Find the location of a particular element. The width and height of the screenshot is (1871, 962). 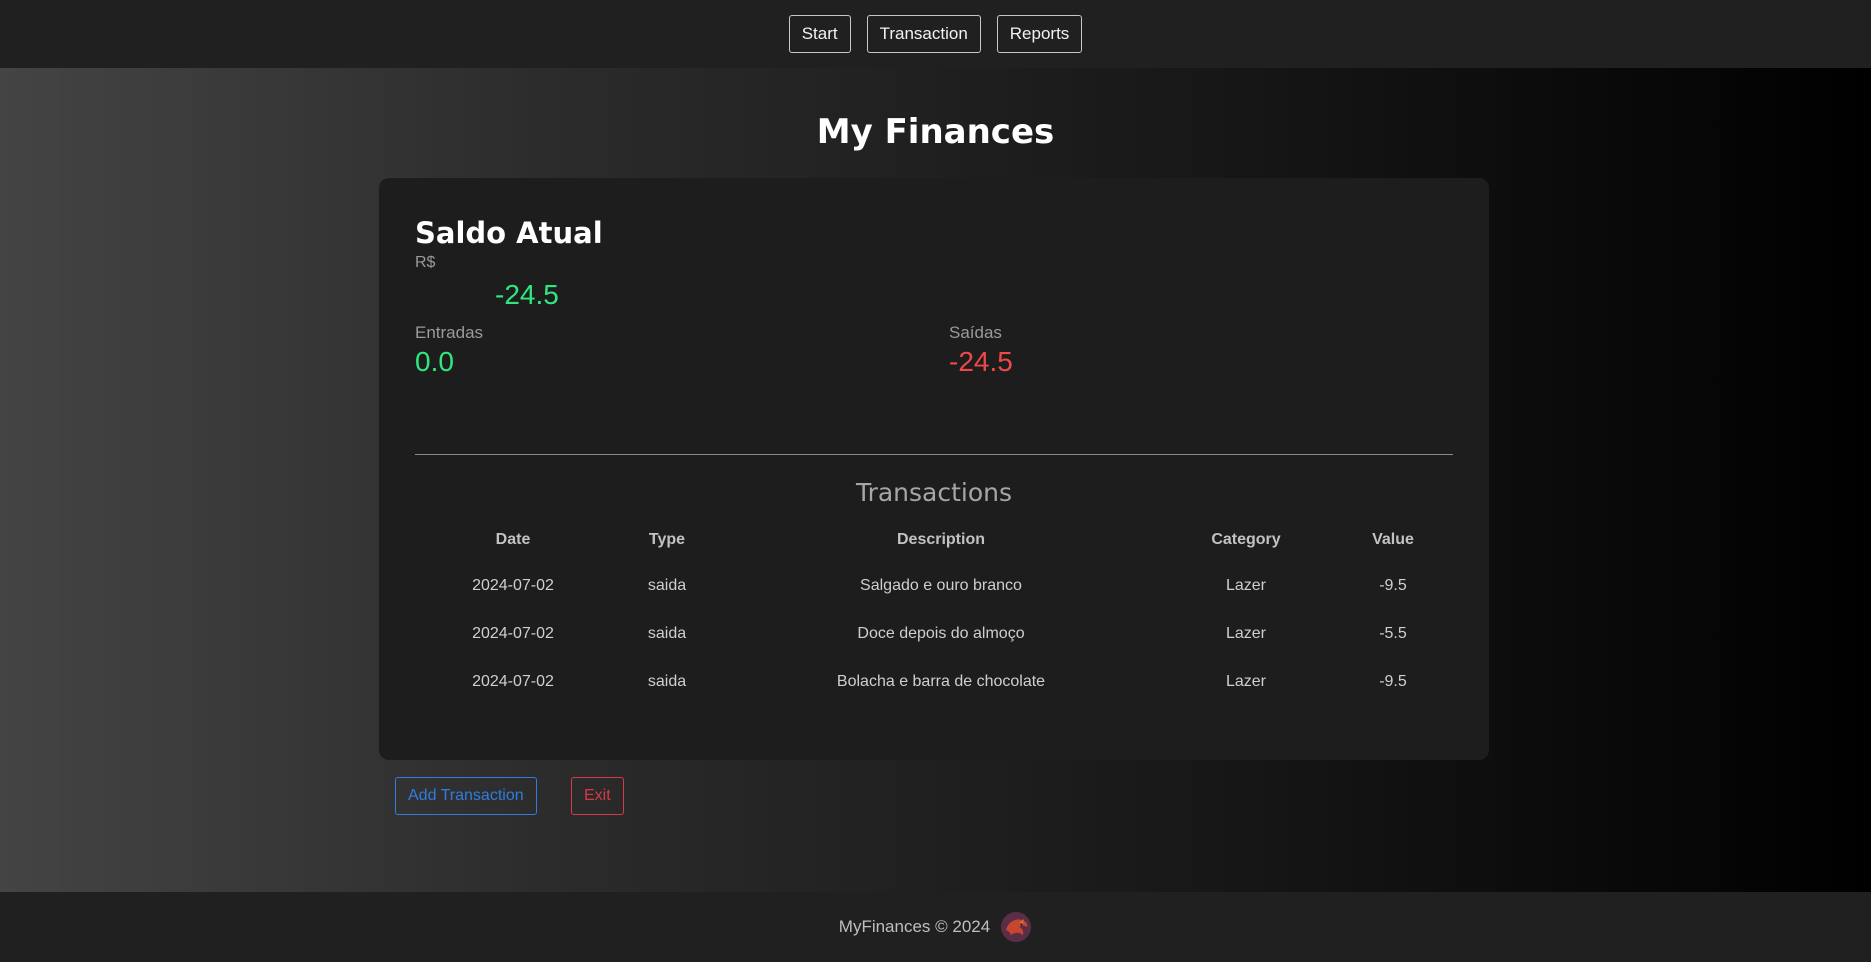

divider is located at coordinates (934, 454).